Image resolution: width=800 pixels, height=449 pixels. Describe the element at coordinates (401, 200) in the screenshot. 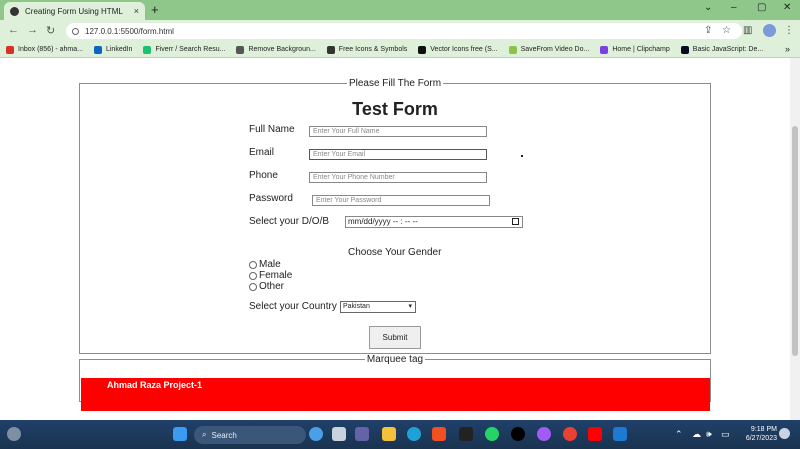

I see `password-input: Enter Your Password` at that location.